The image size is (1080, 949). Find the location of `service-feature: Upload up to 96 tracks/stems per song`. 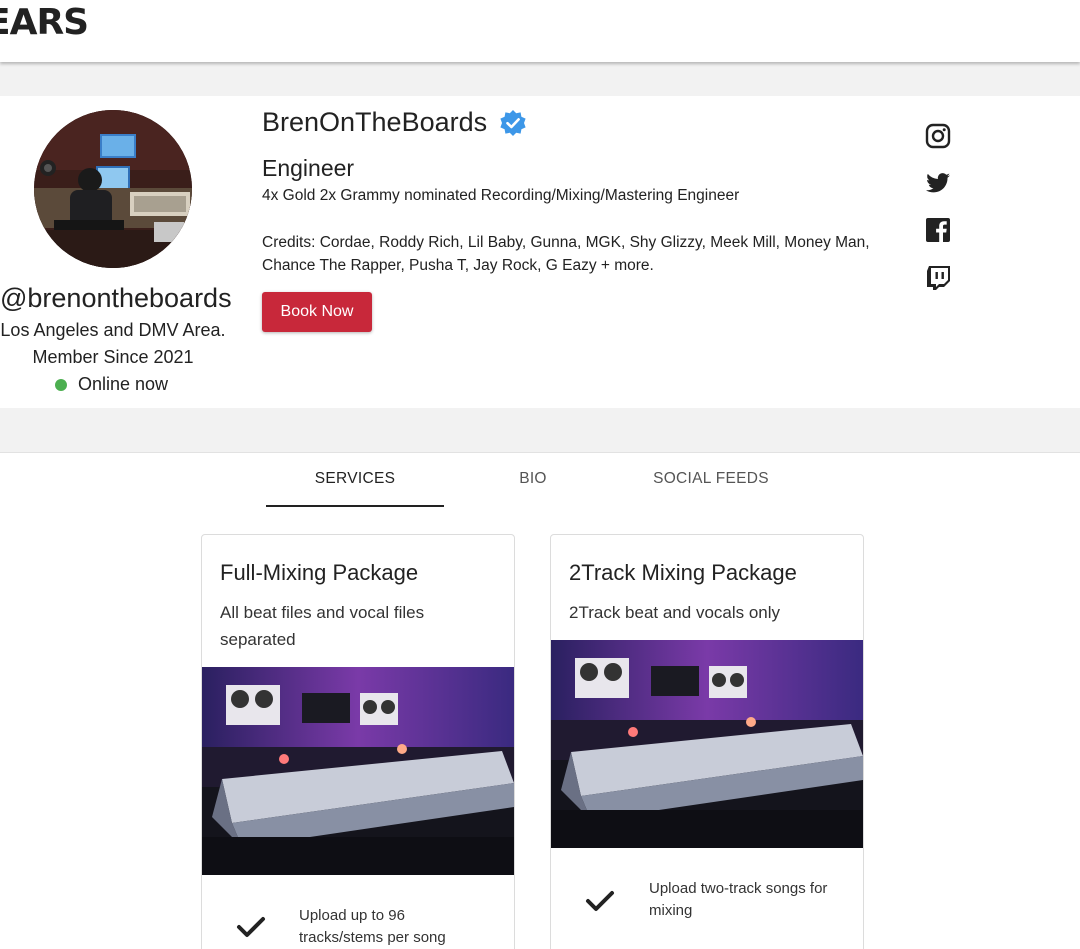

service-feature: Upload up to 96 tracks/stems per song is located at coordinates (372, 926).